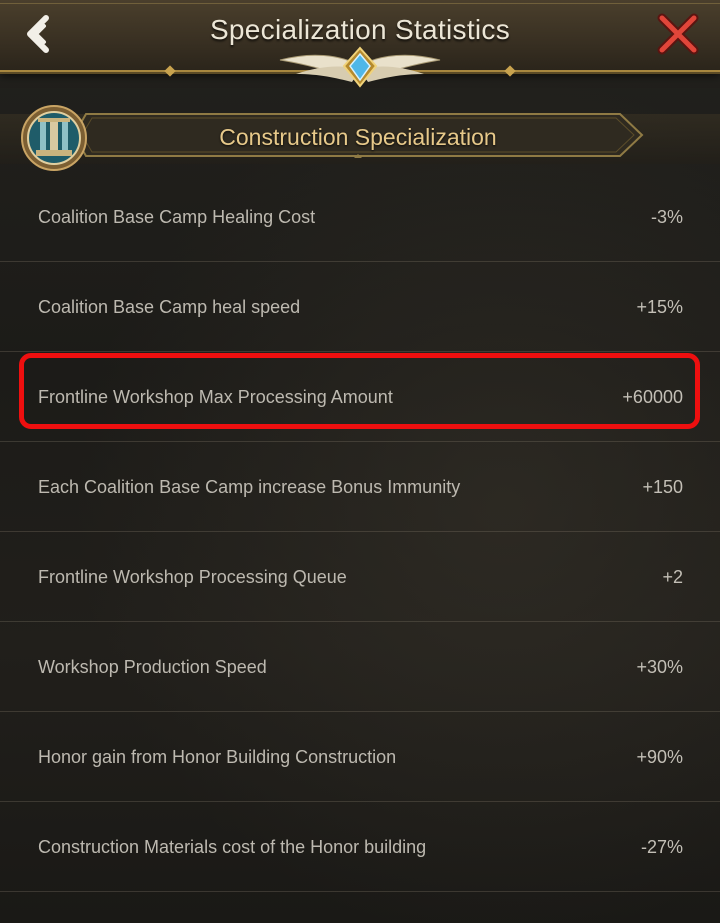  Describe the element at coordinates (360, 577) in the screenshot. I see `stat-row: Frontline Workshop Processing Queue +2` at that location.